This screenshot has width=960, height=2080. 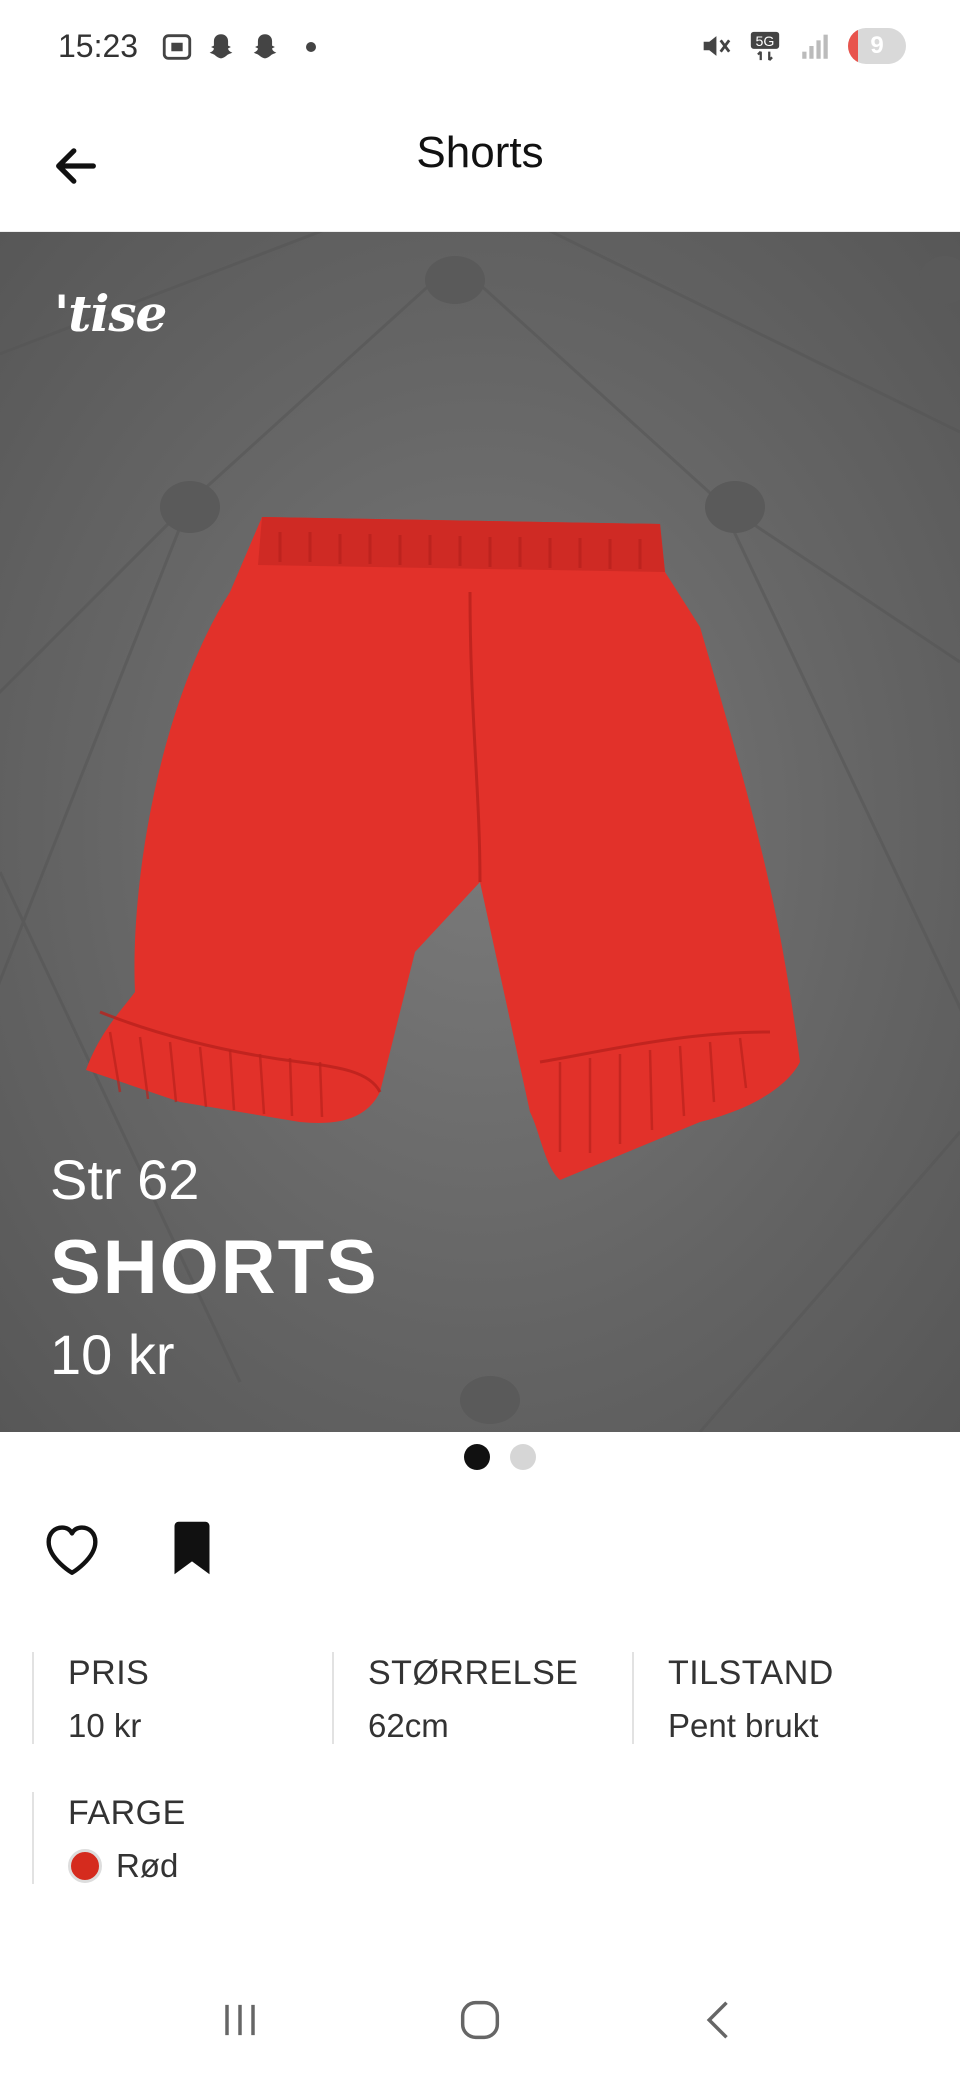 What do you see at coordinates (110, 313) in the screenshot?
I see `brand-logo: 'tise` at bounding box center [110, 313].